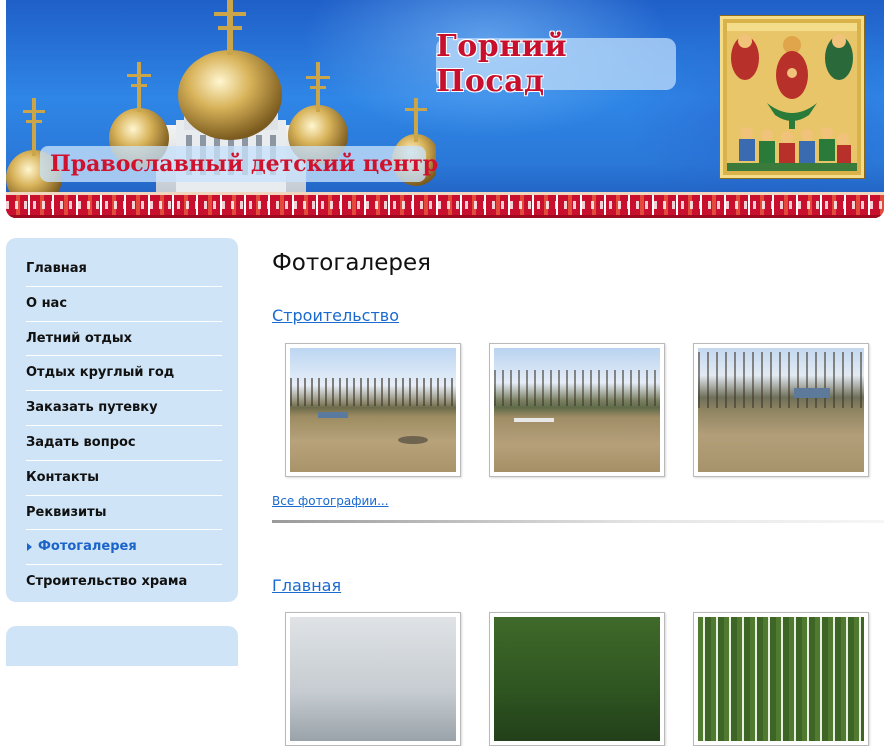 The width and height of the screenshot is (890, 746). I want to click on icon-image, so click(792, 97).